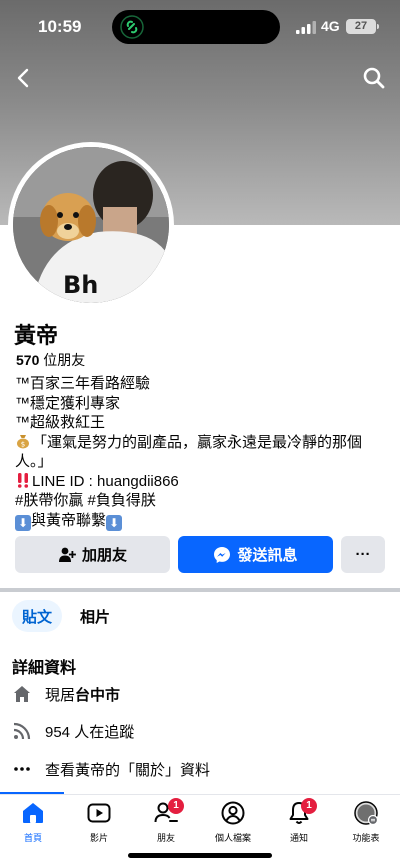 This screenshot has height=866, width=400. Describe the element at coordinates (64, 360) in the screenshot. I see `friends-label: 位朋友` at that location.